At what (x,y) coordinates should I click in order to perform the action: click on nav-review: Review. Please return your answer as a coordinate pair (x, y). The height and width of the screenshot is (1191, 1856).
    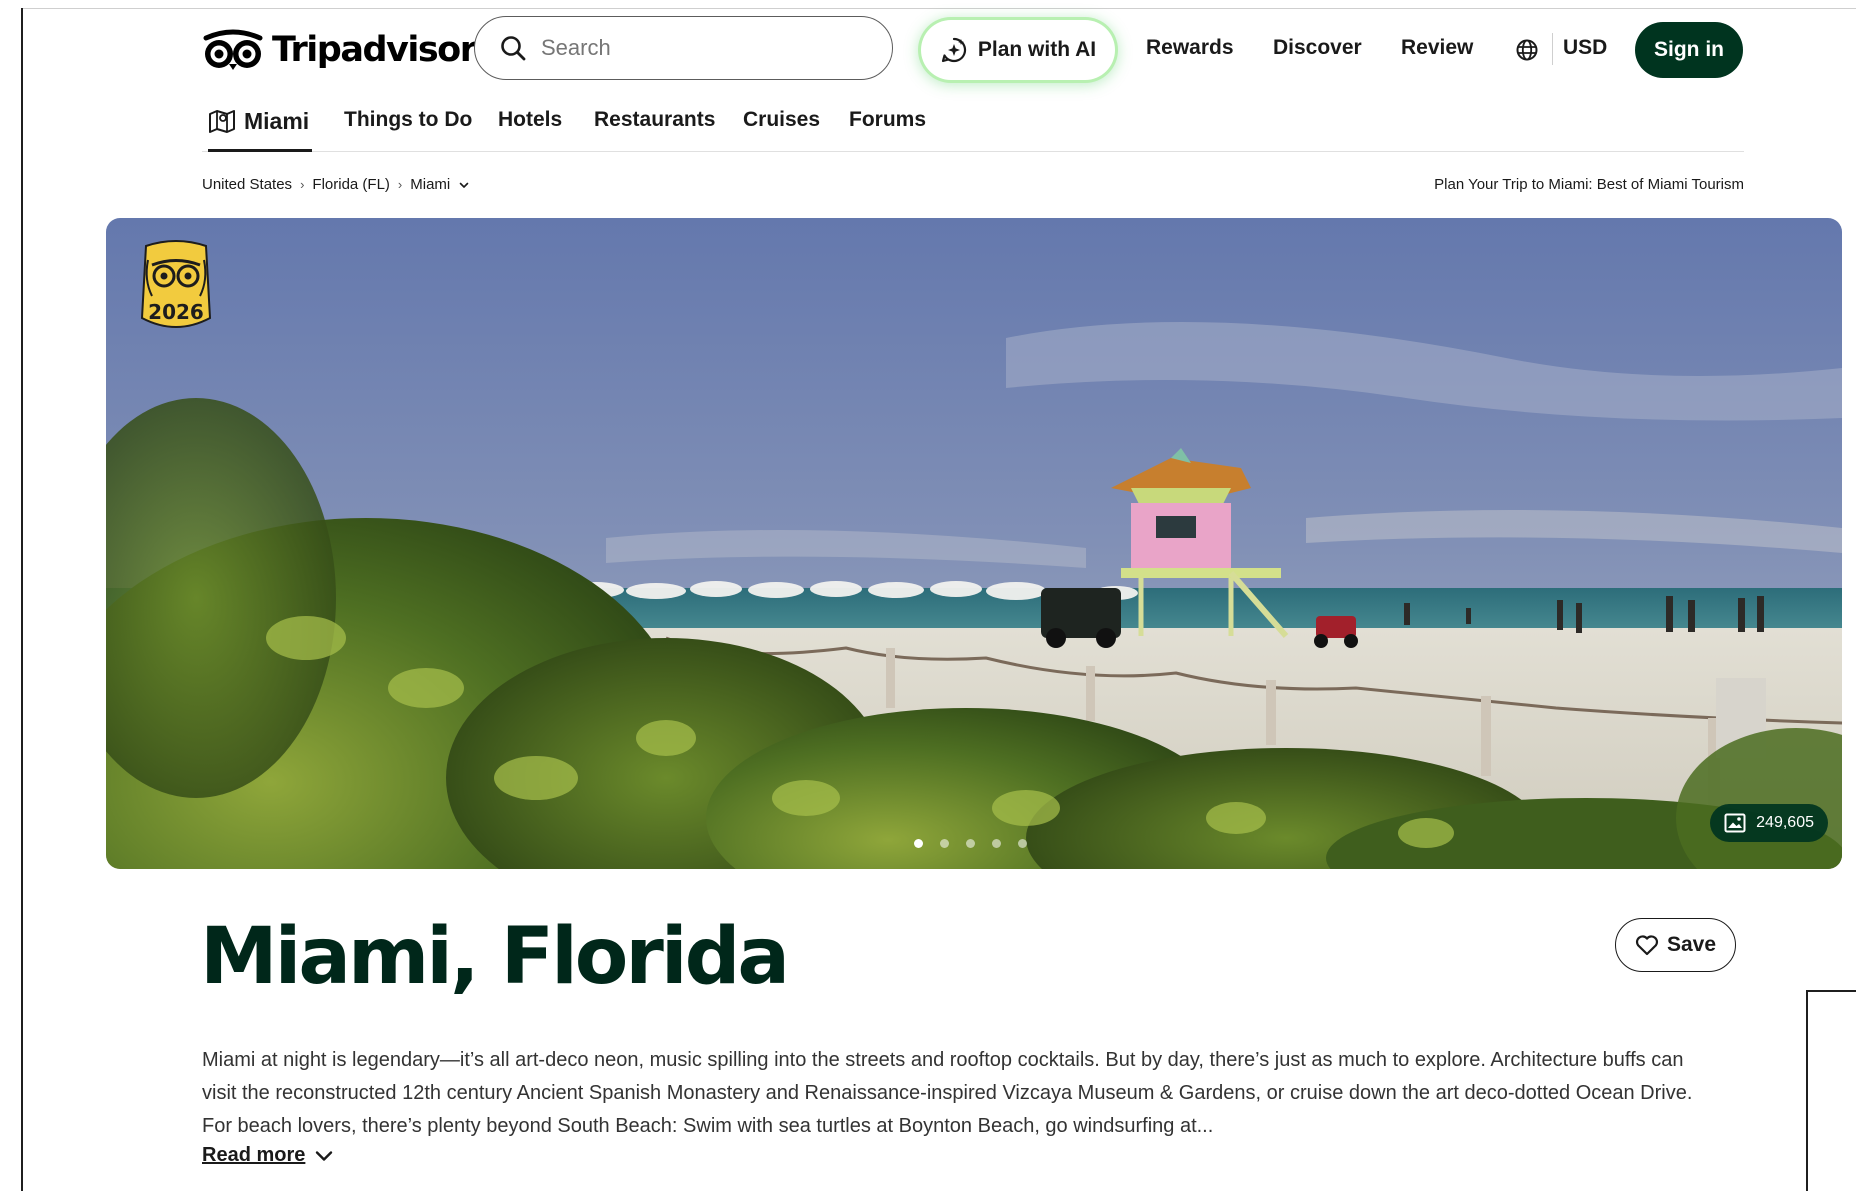
    Looking at the image, I should click on (1437, 48).